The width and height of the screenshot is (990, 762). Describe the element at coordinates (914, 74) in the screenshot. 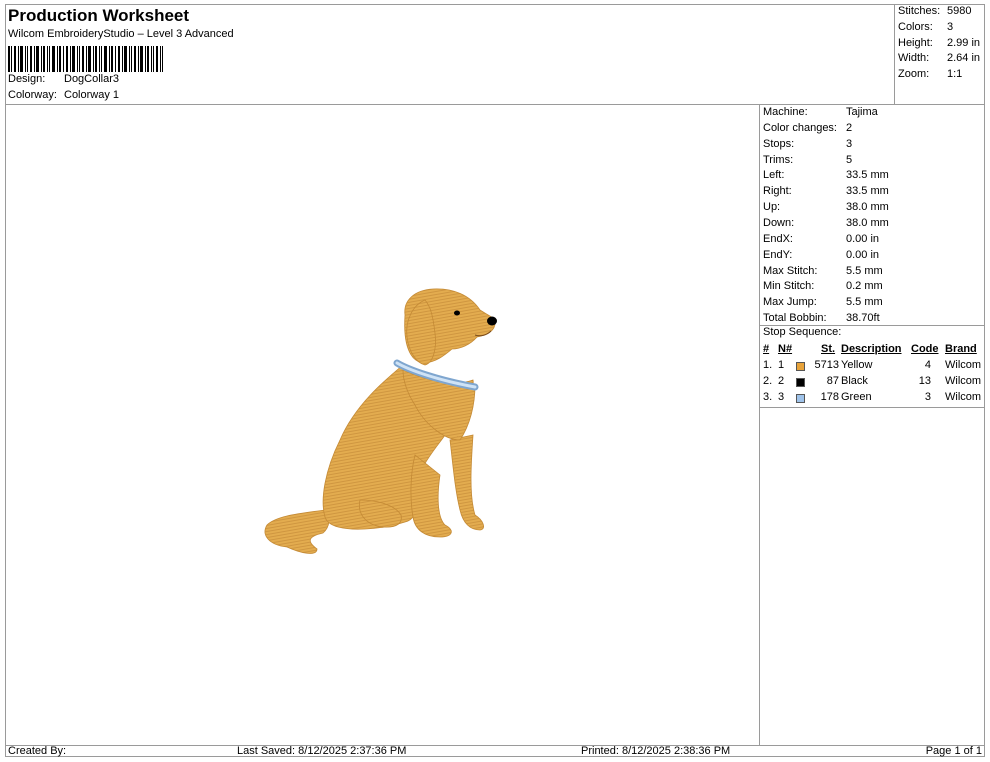

I see `stat-label: Zoom:` at that location.